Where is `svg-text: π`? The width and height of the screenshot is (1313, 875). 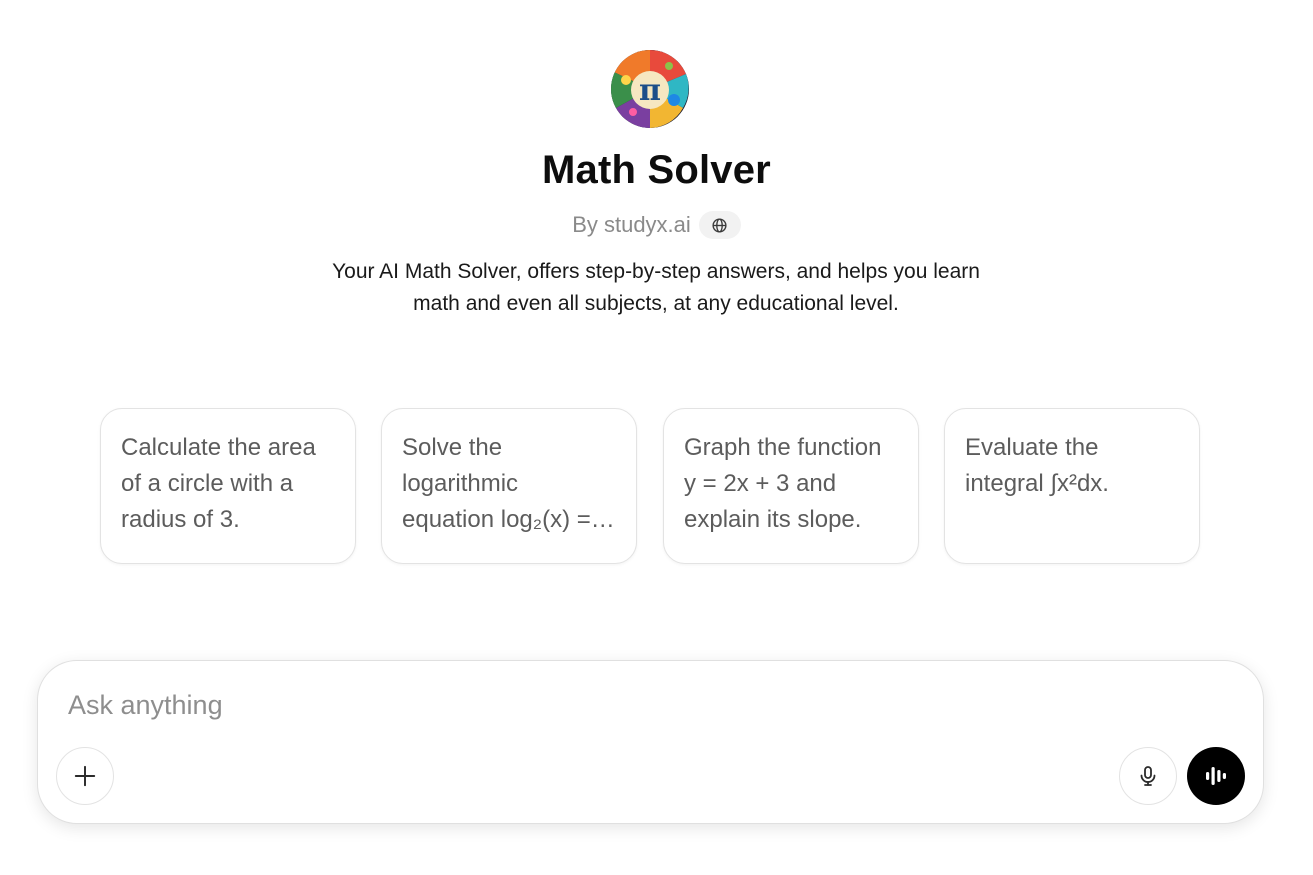
svg-text: π is located at coordinates (650, 90).